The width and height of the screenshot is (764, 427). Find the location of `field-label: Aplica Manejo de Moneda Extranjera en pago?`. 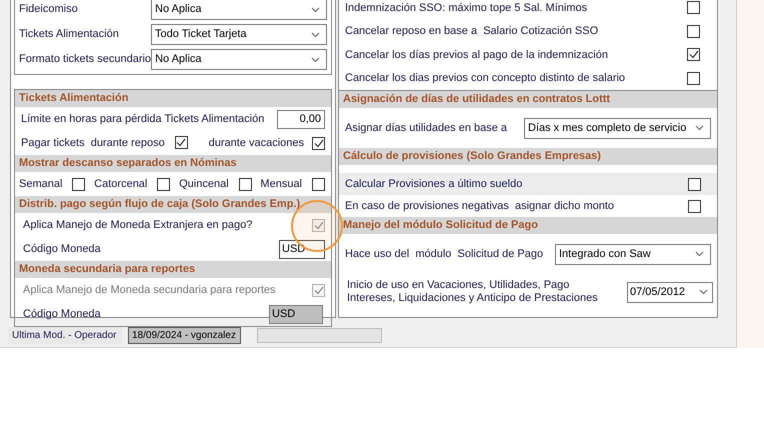

field-label: Aplica Manejo de Moneda Extranjera en pago? is located at coordinates (137, 225).